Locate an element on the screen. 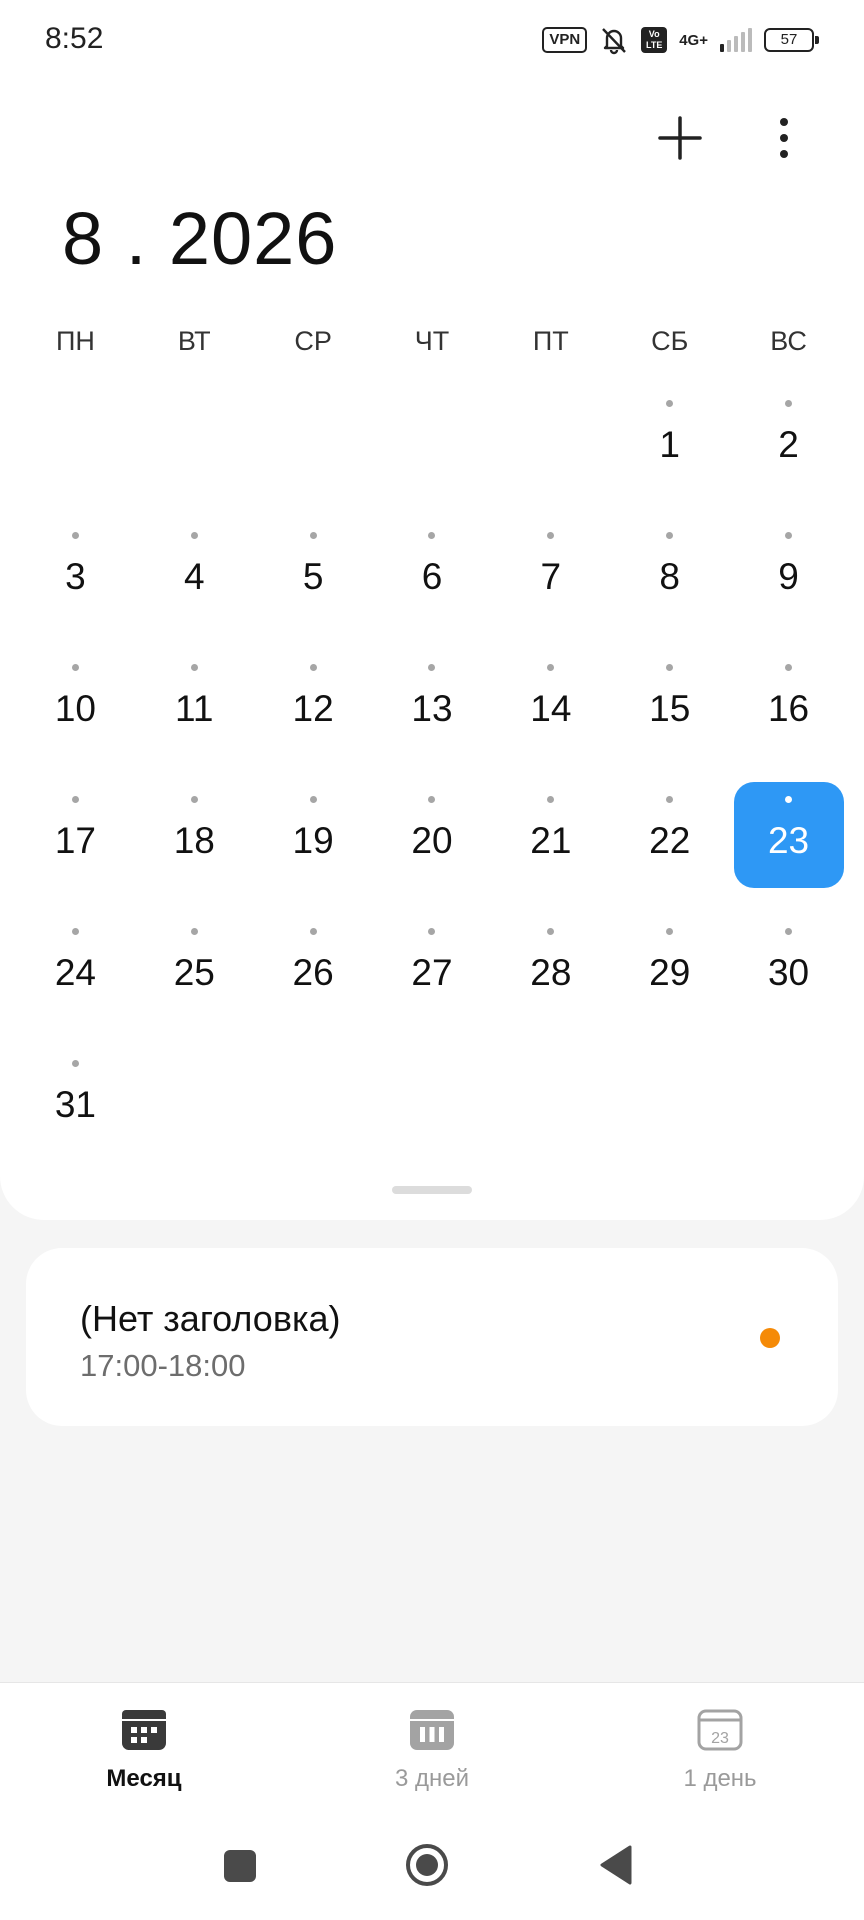 This screenshot has height=1920, width=864. day-cell: 3 is located at coordinates (75, 578).